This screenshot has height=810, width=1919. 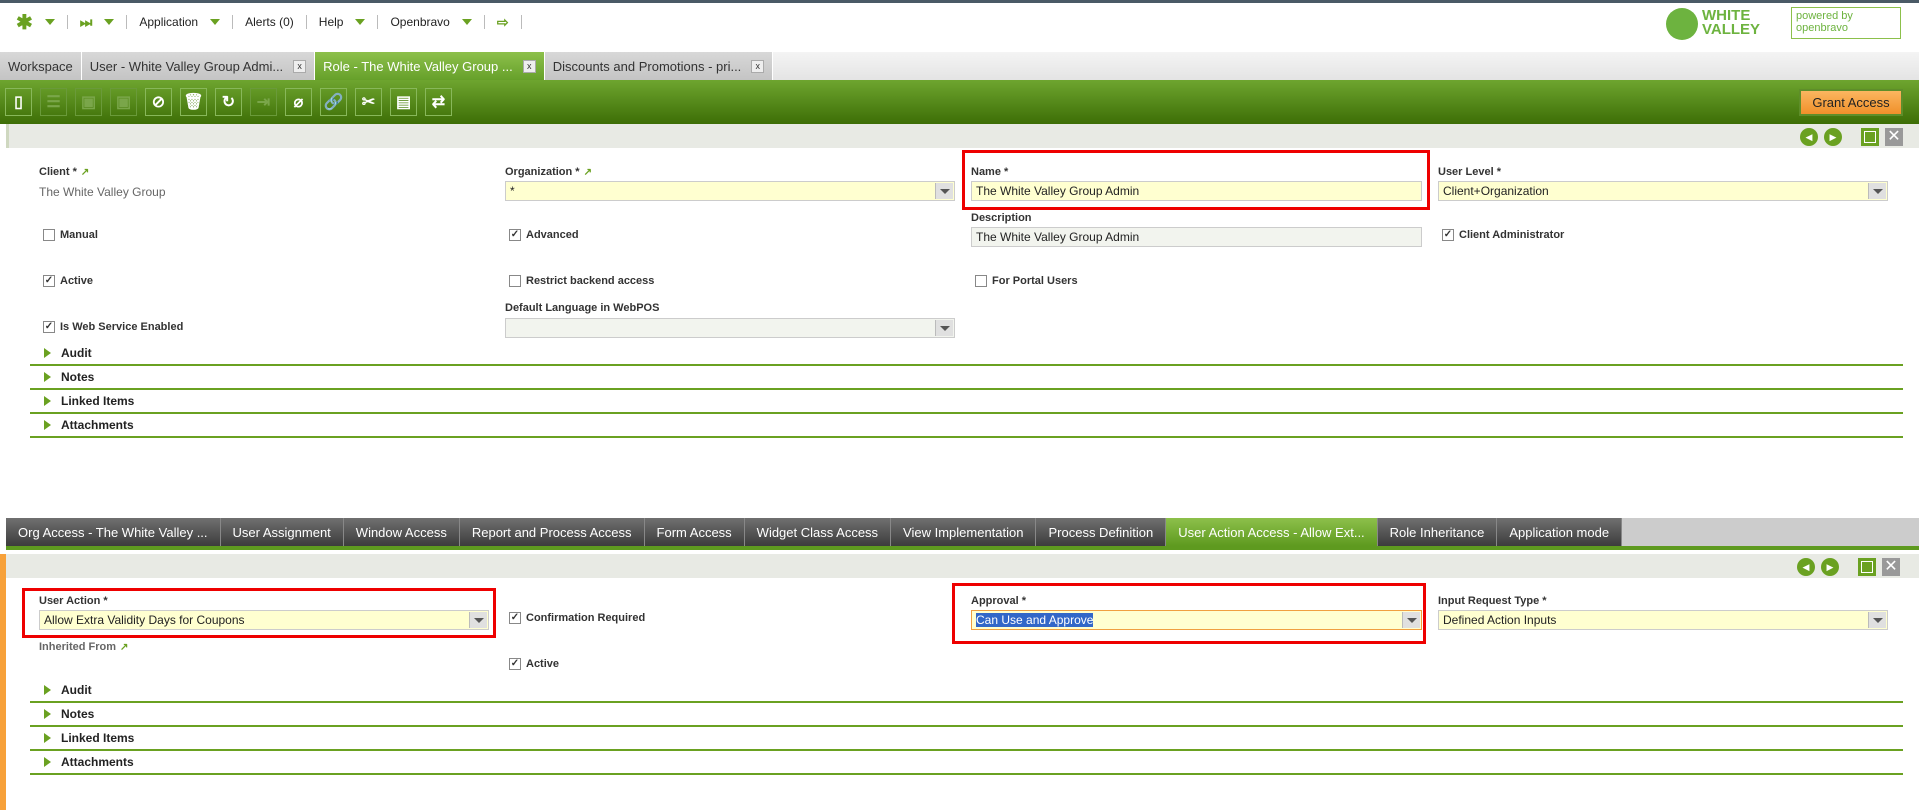 What do you see at coordinates (193, 102) in the screenshot?
I see `delete-icon: 🗑` at bounding box center [193, 102].